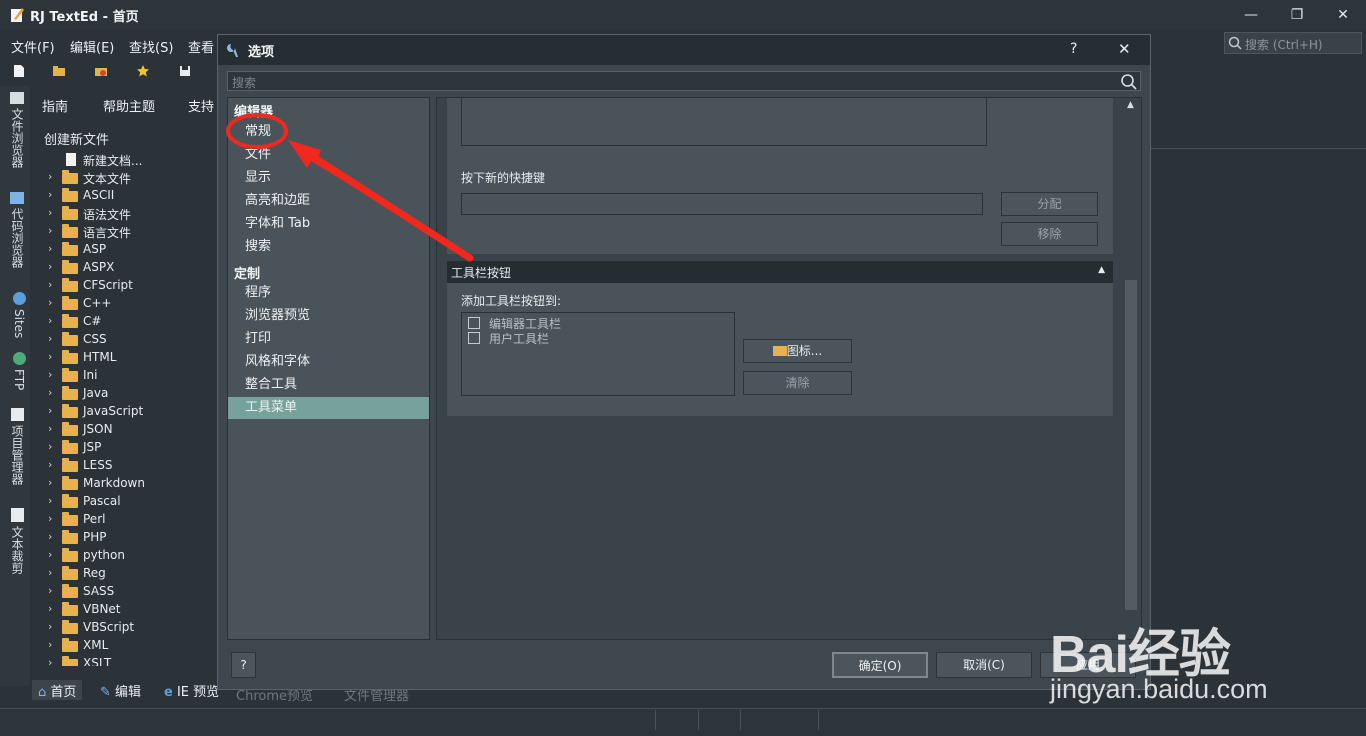 This screenshot has height=736, width=1366. What do you see at coordinates (126, 268) in the screenshot?
I see `tree-folder-item: › ASPX` at bounding box center [126, 268].